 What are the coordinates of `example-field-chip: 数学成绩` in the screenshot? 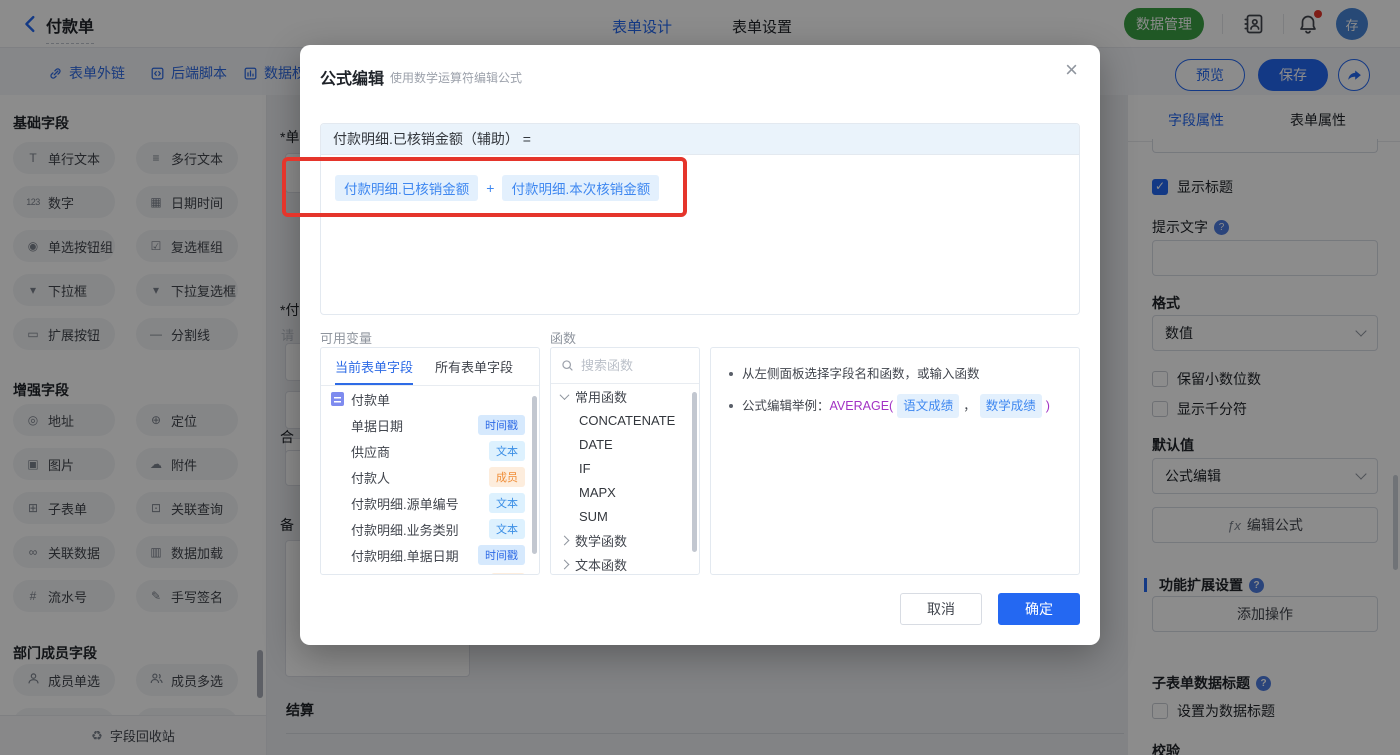 It's located at (1010, 406).